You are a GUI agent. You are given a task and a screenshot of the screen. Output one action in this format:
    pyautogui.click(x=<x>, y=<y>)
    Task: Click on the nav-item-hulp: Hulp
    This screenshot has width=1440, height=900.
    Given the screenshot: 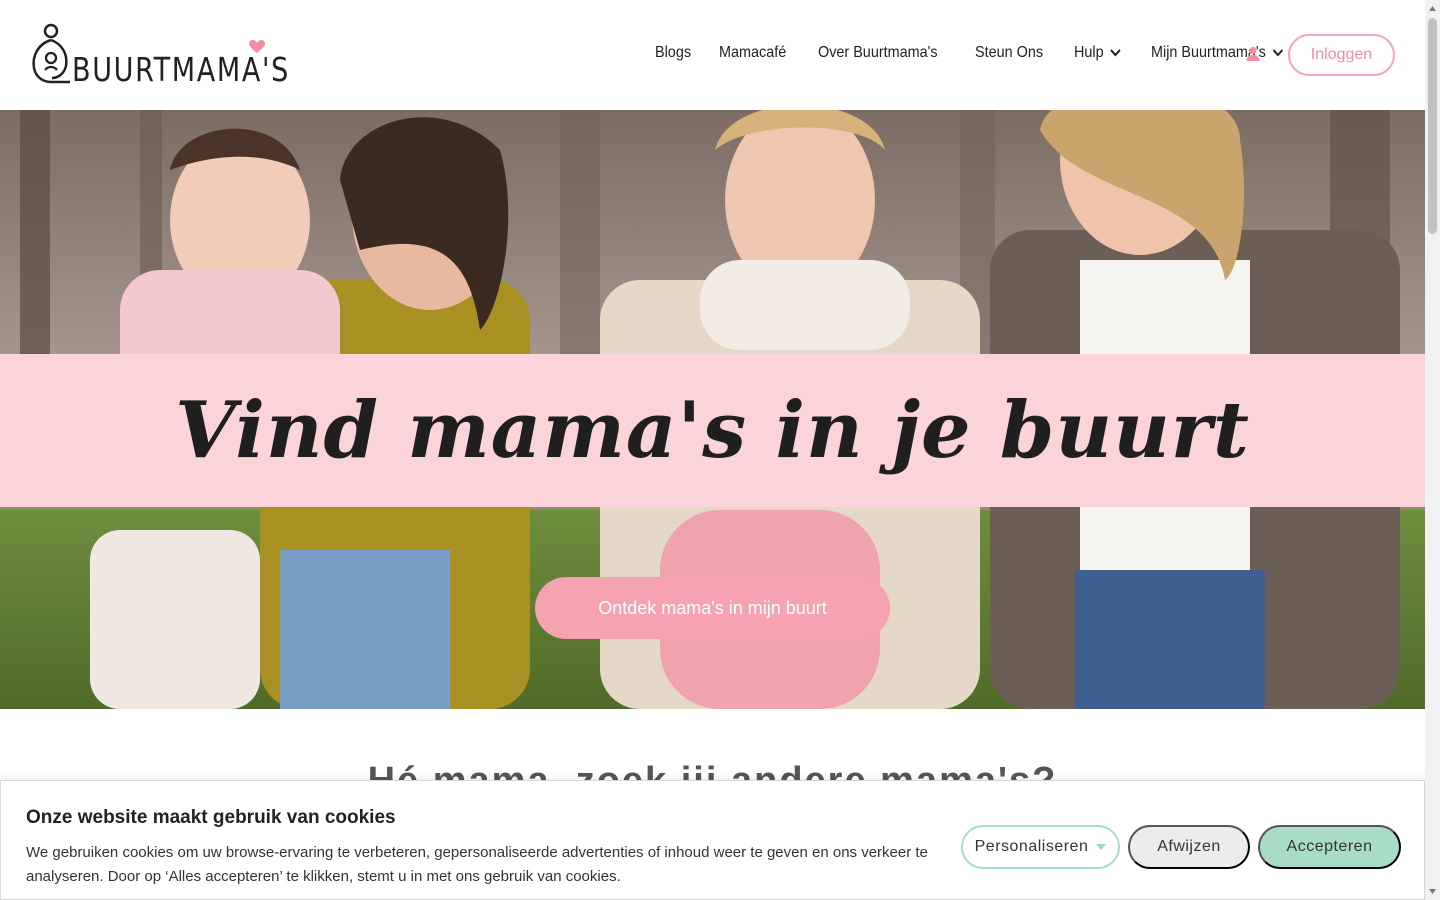 What is the action you would take?
    pyautogui.click(x=1098, y=53)
    